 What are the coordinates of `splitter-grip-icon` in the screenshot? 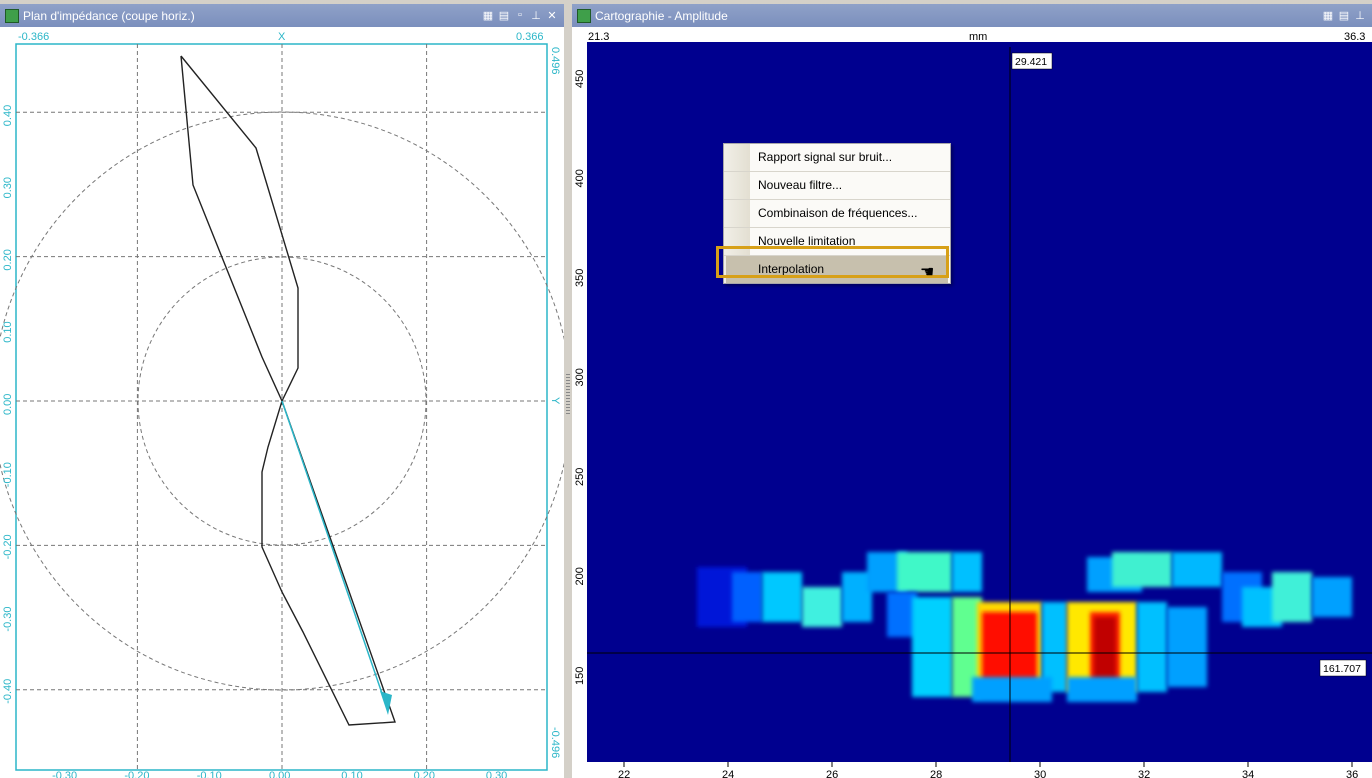 It's located at (568, 394).